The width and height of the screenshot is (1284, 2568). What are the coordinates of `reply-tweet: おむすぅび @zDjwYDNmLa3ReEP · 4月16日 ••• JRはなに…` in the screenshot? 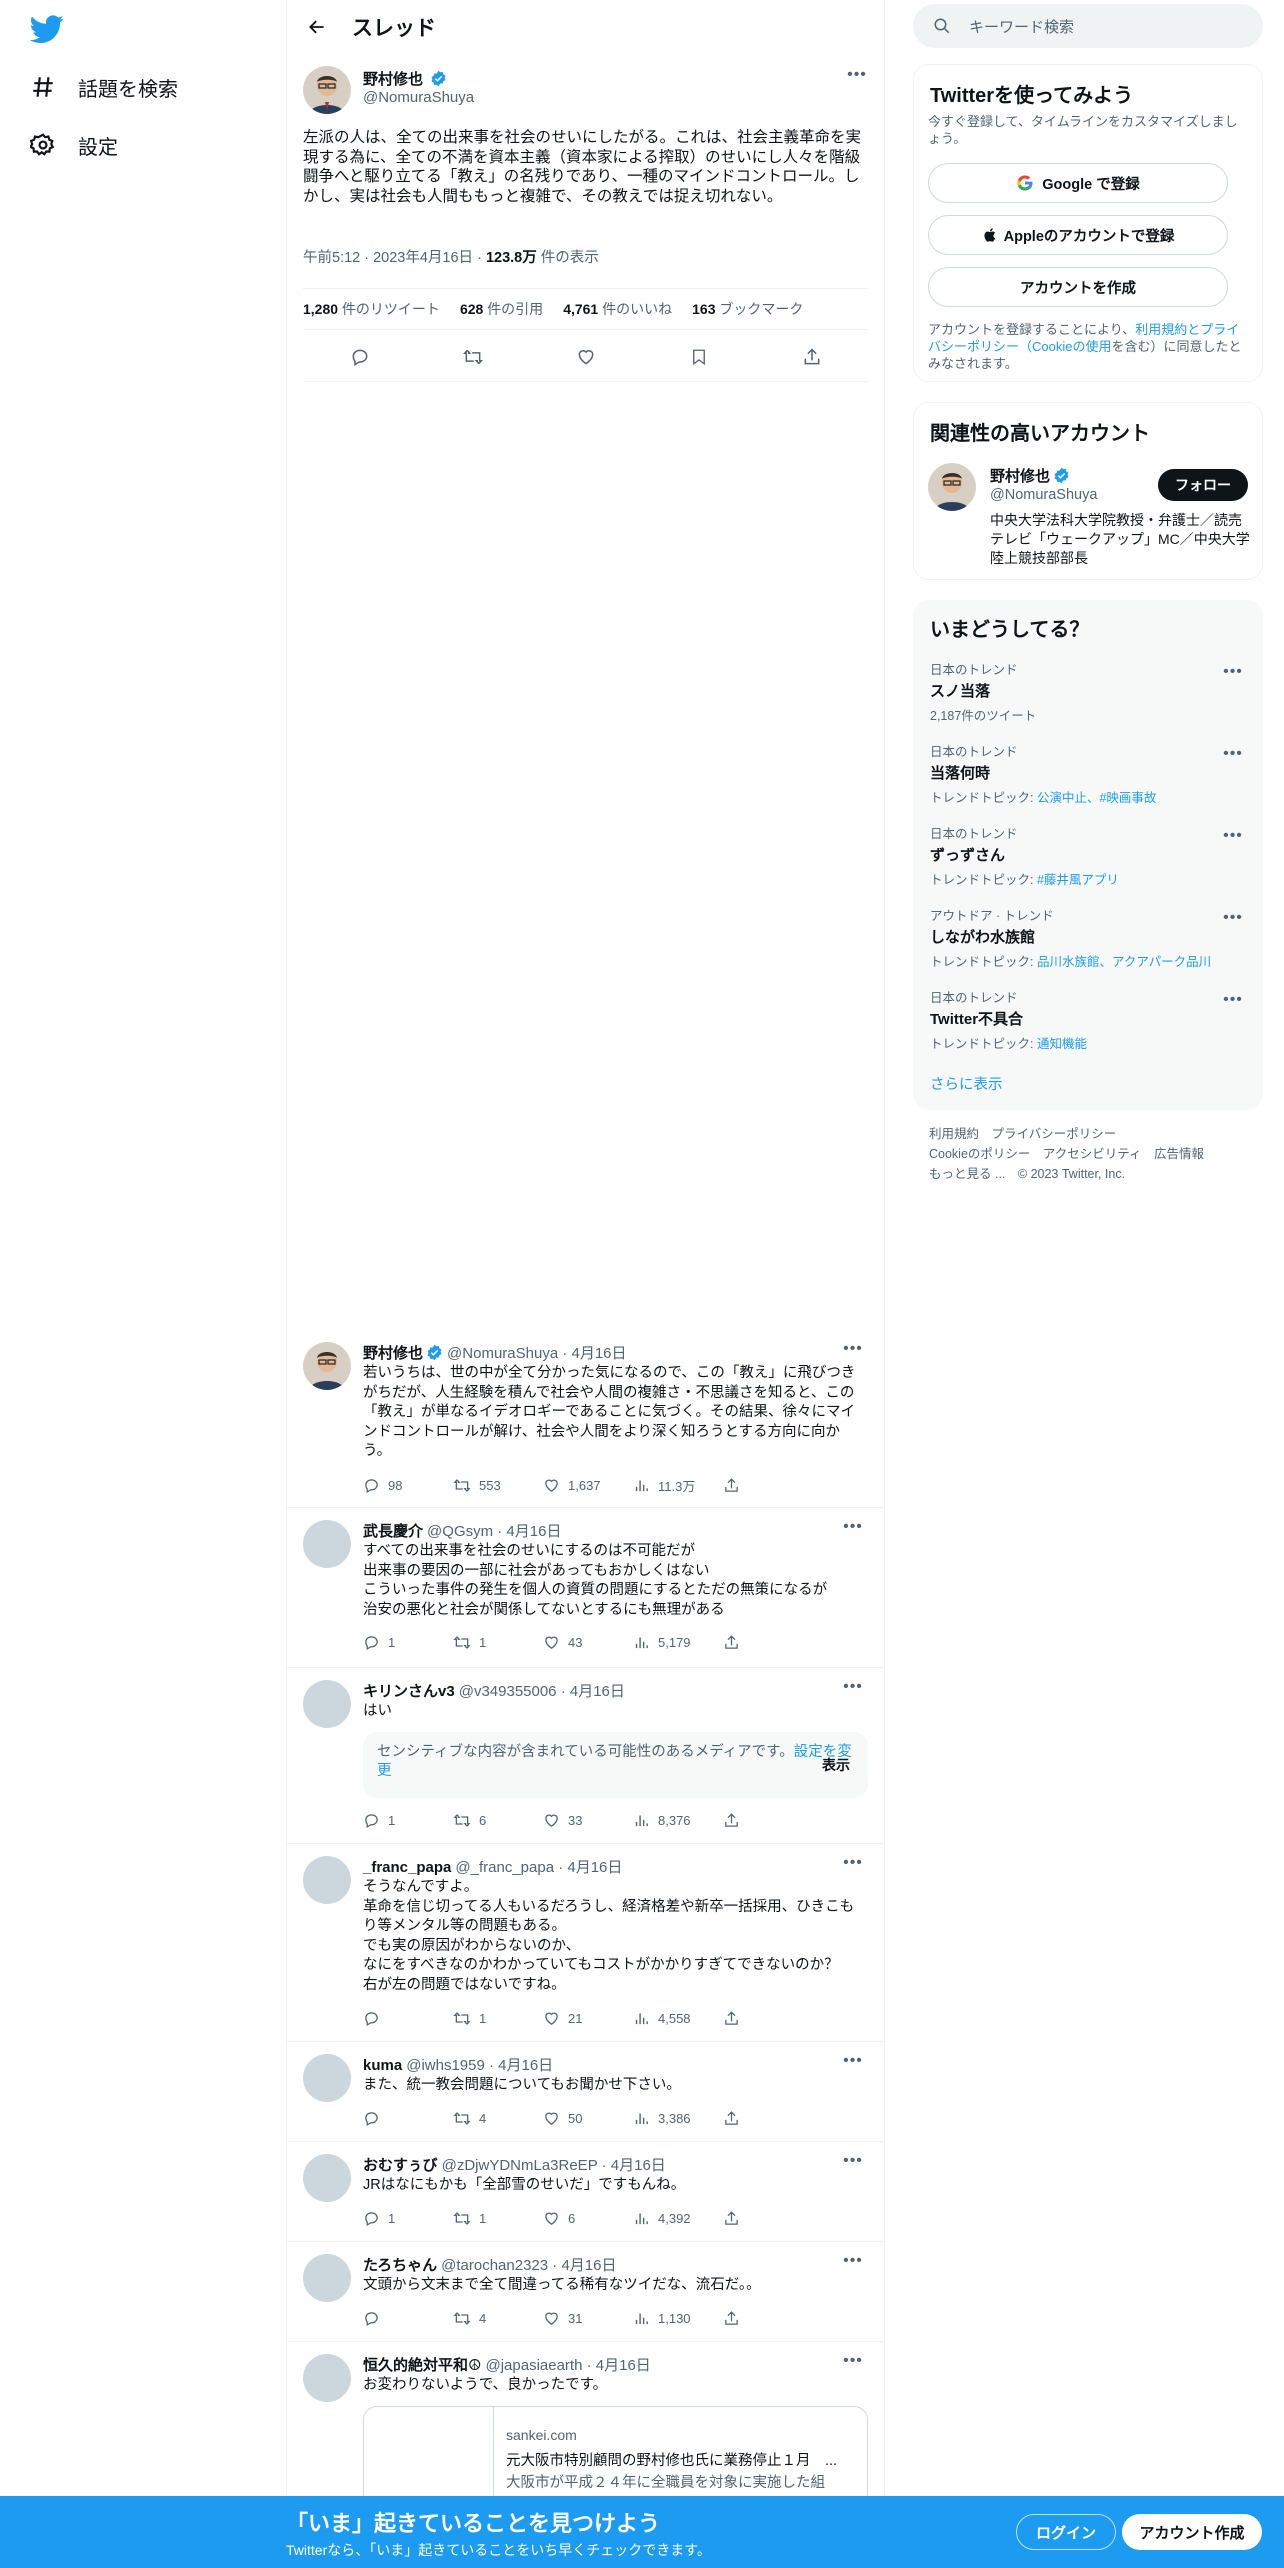 It's located at (585, 2192).